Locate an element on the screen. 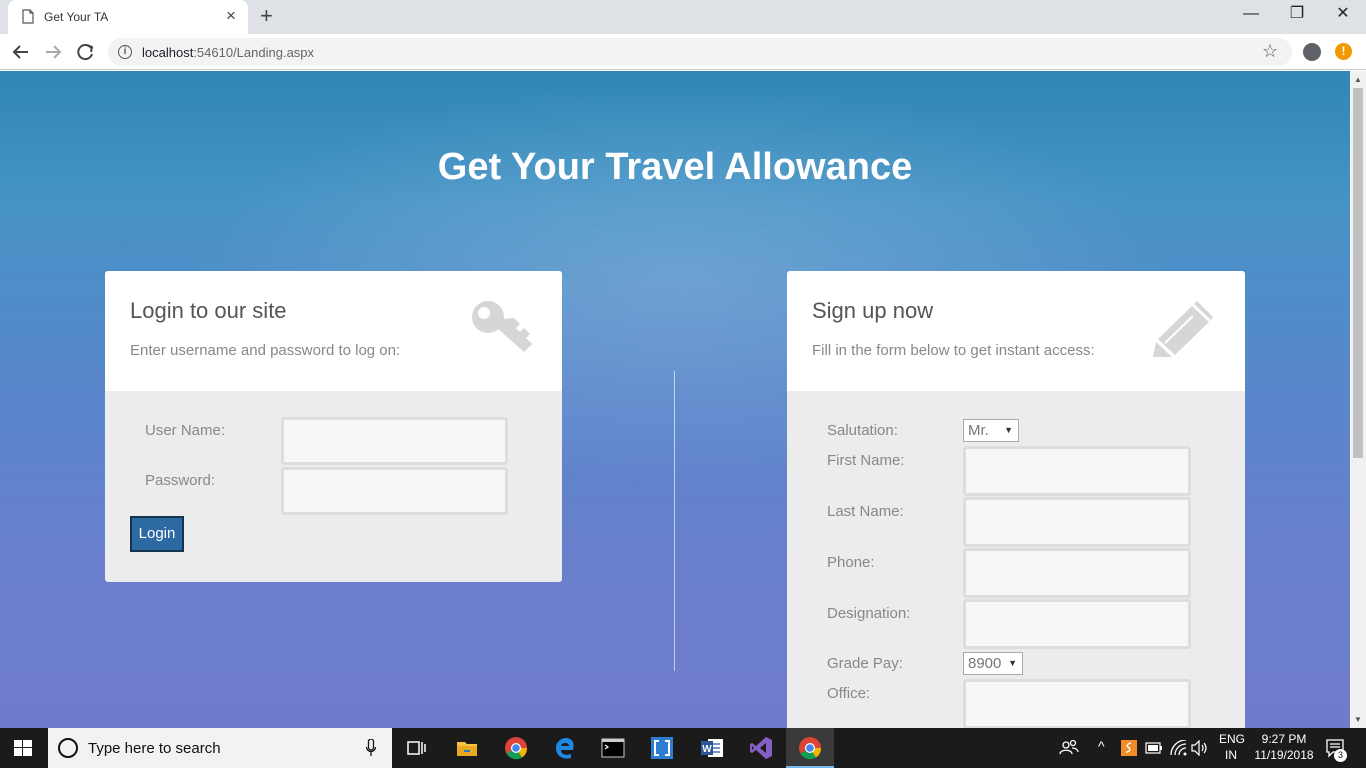 This screenshot has height=768, width=1366. microphone-icon is located at coordinates (371, 748).